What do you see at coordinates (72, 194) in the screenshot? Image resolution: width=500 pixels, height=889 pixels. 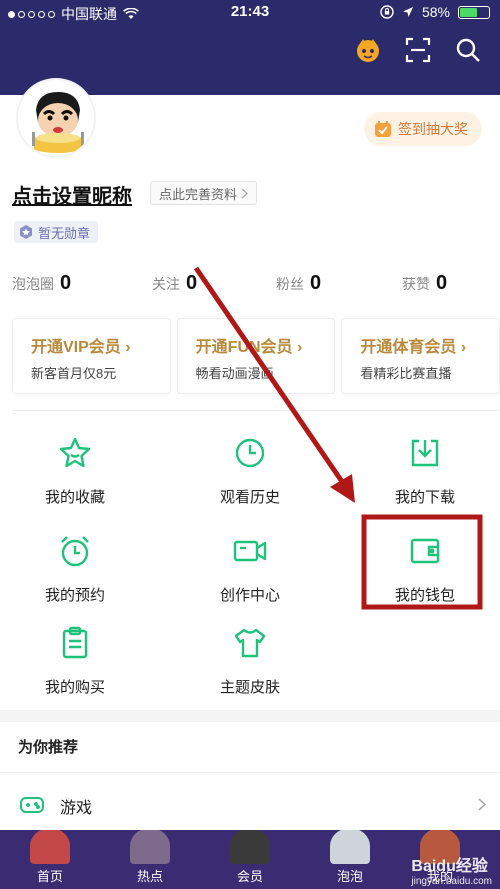 I see `nickname-link: 点击设置昵称` at bounding box center [72, 194].